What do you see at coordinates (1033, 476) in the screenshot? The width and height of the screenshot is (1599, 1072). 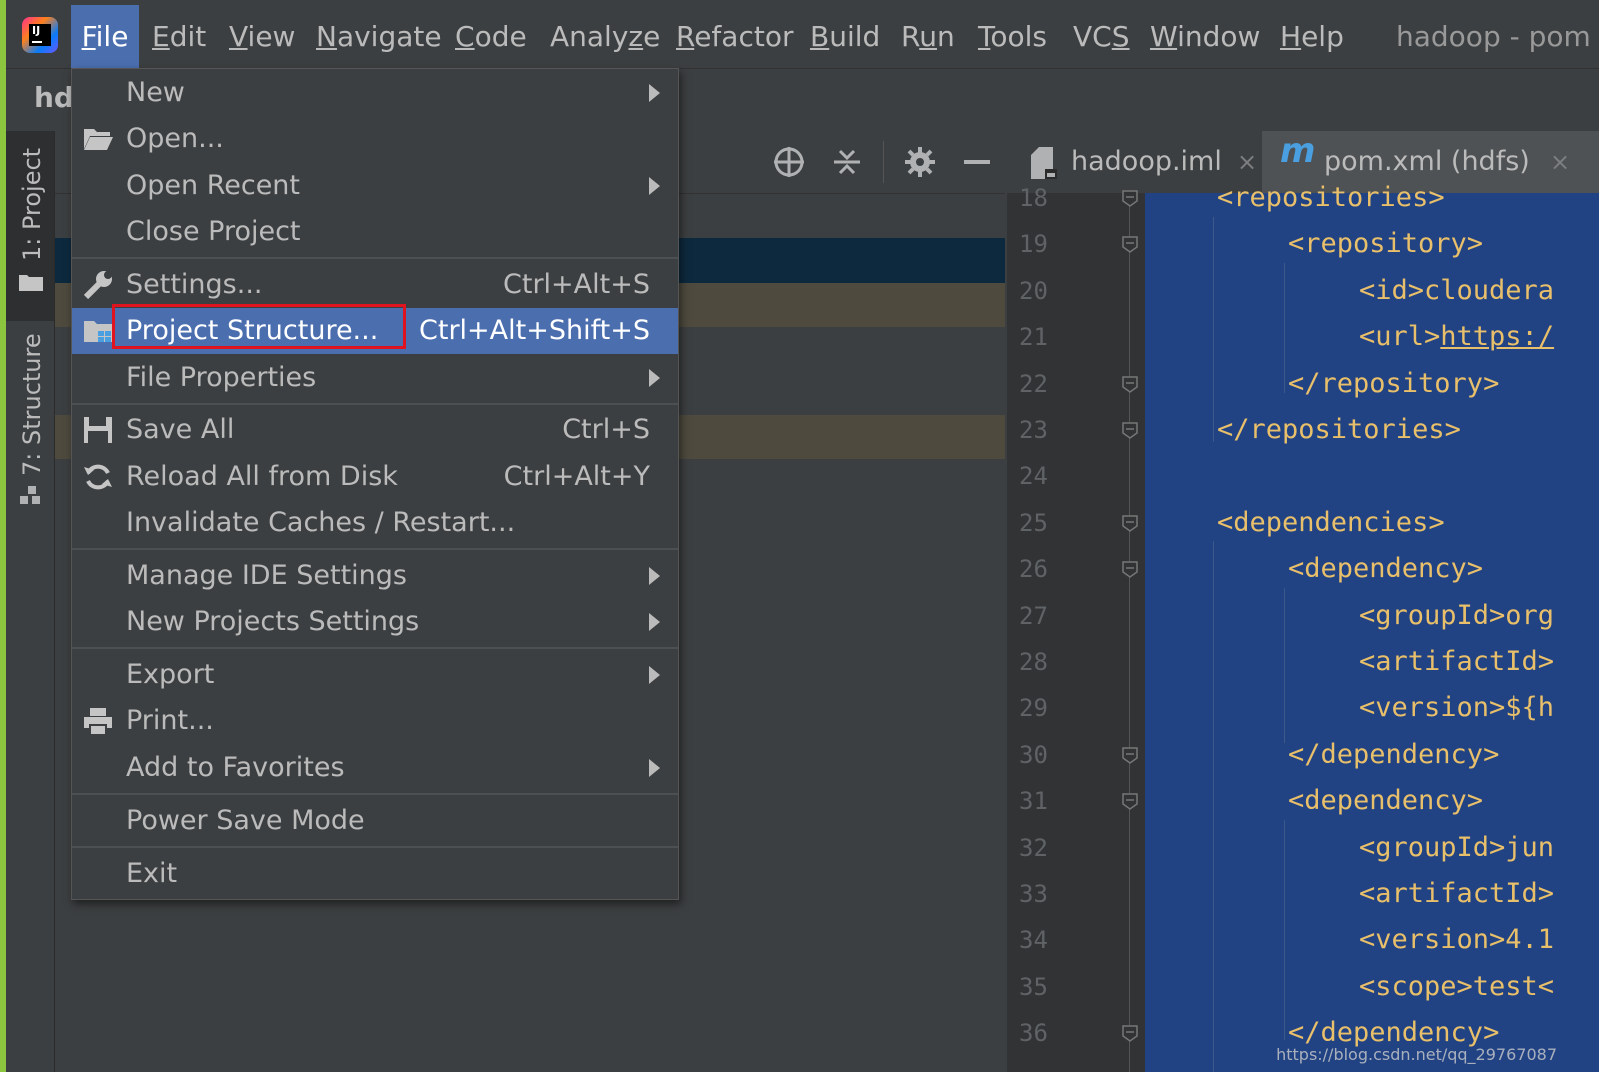 I see `line-number: 24` at bounding box center [1033, 476].